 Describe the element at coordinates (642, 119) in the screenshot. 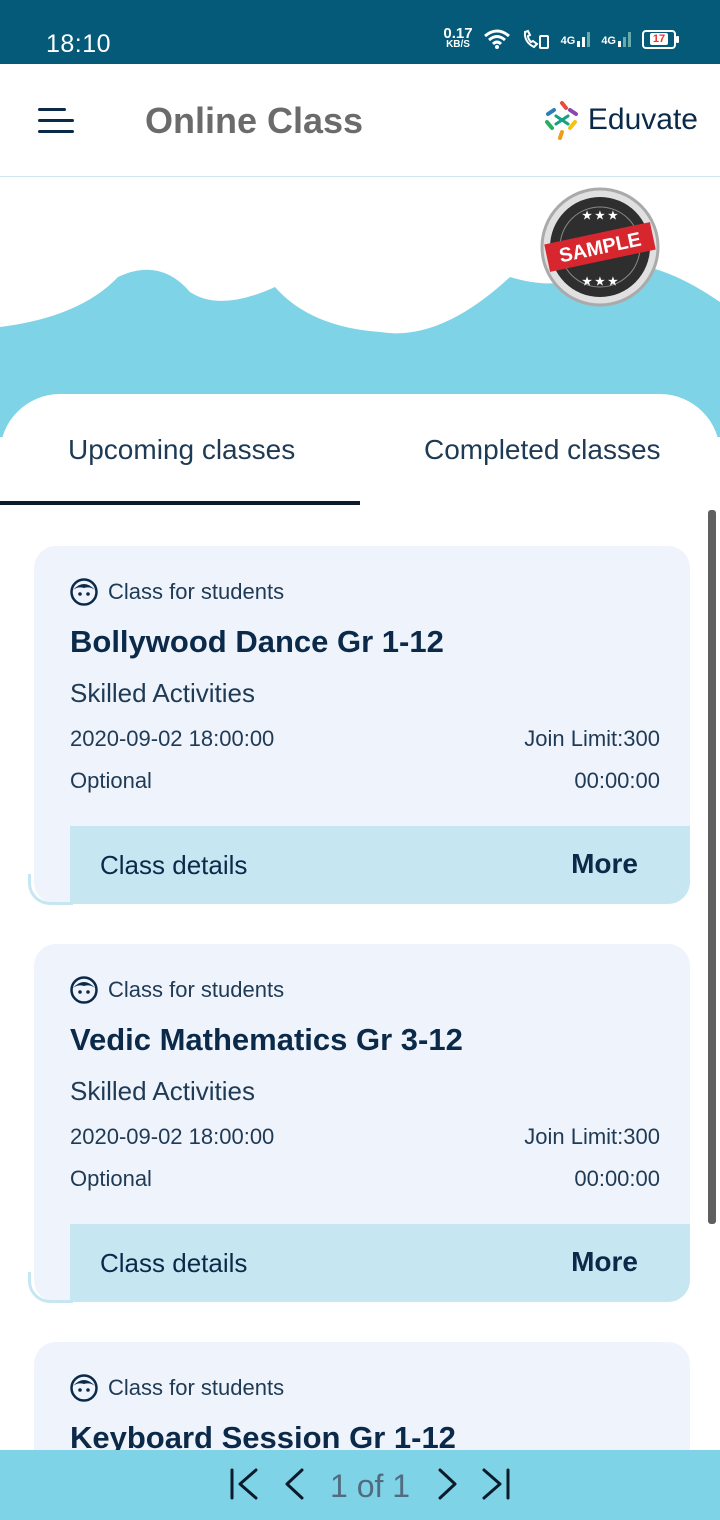

I see `brand-name: Eduvate` at that location.